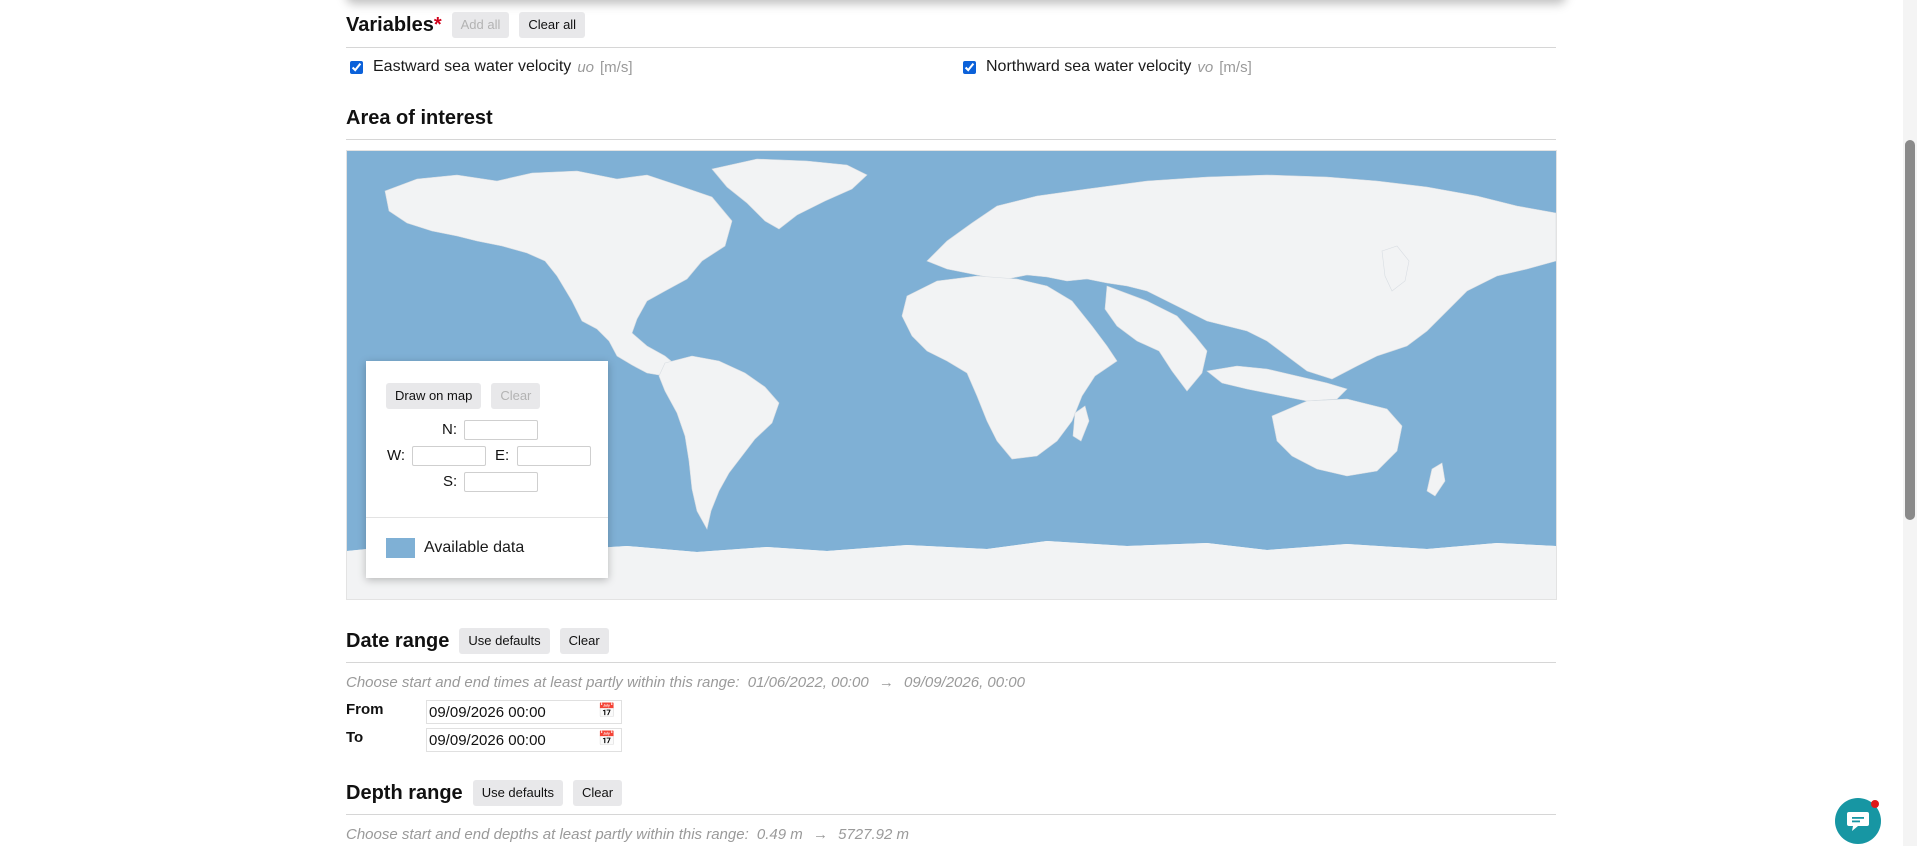  Describe the element at coordinates (616, 67) in the screenshot. I see `variable-uo-unit: [m/s]` at that location.